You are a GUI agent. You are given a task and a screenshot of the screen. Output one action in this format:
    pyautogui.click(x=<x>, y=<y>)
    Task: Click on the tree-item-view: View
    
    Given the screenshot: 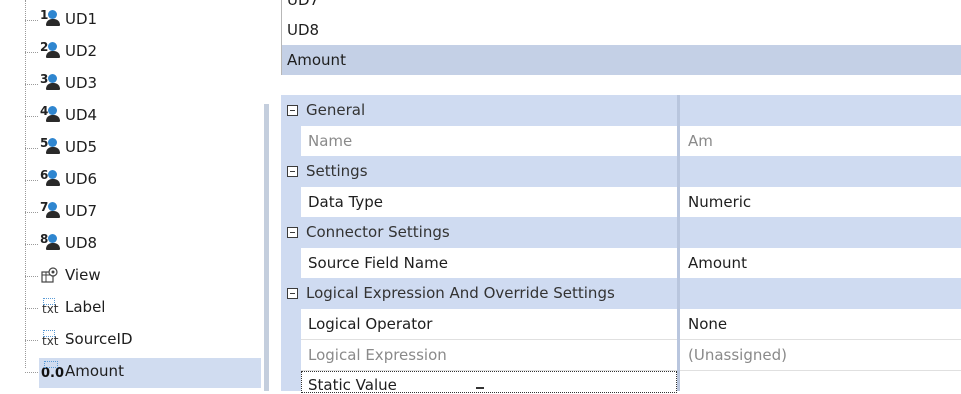 What is the action you would take?
    pyautogui.click(x=145, y=276)
    